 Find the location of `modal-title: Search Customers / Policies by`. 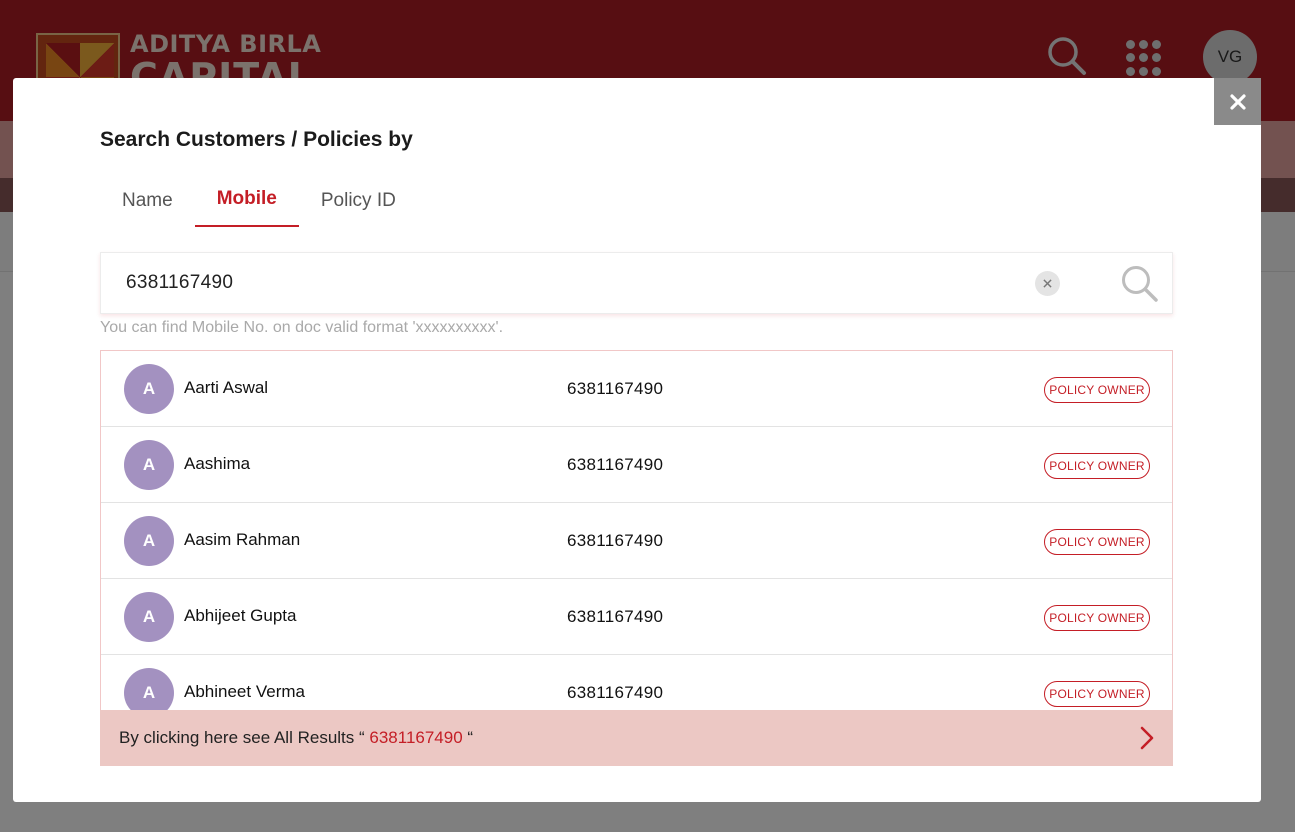

modal-title: Search Customers / Policies by is located at coordinates (256, 139).